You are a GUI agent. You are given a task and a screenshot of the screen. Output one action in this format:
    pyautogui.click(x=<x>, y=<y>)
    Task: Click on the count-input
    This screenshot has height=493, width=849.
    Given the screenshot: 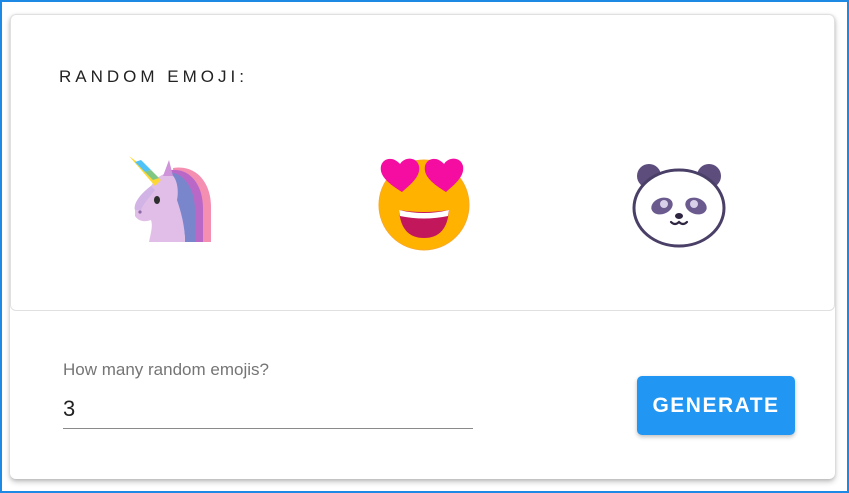 What is the action you would take?
    pyautogui.click(x=268, y=409)
    